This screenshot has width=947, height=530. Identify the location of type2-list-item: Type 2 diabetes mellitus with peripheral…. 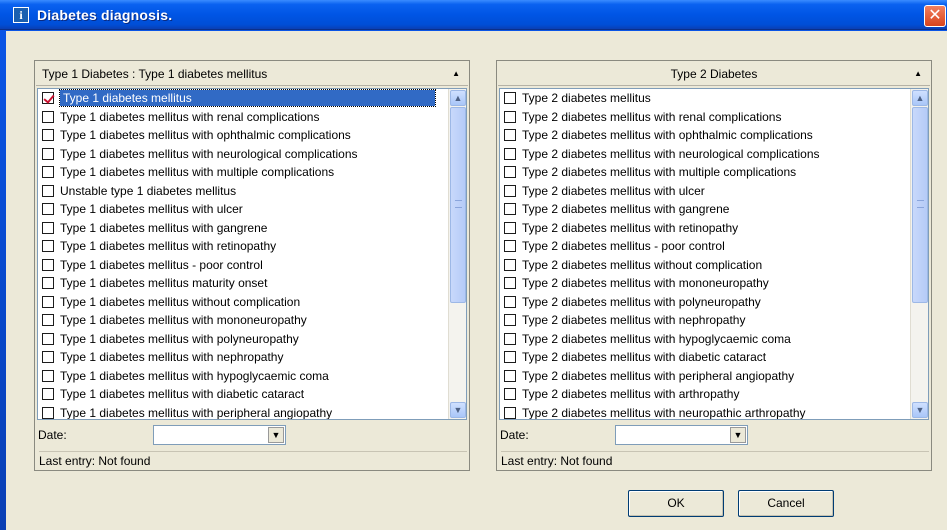
(705, 376).